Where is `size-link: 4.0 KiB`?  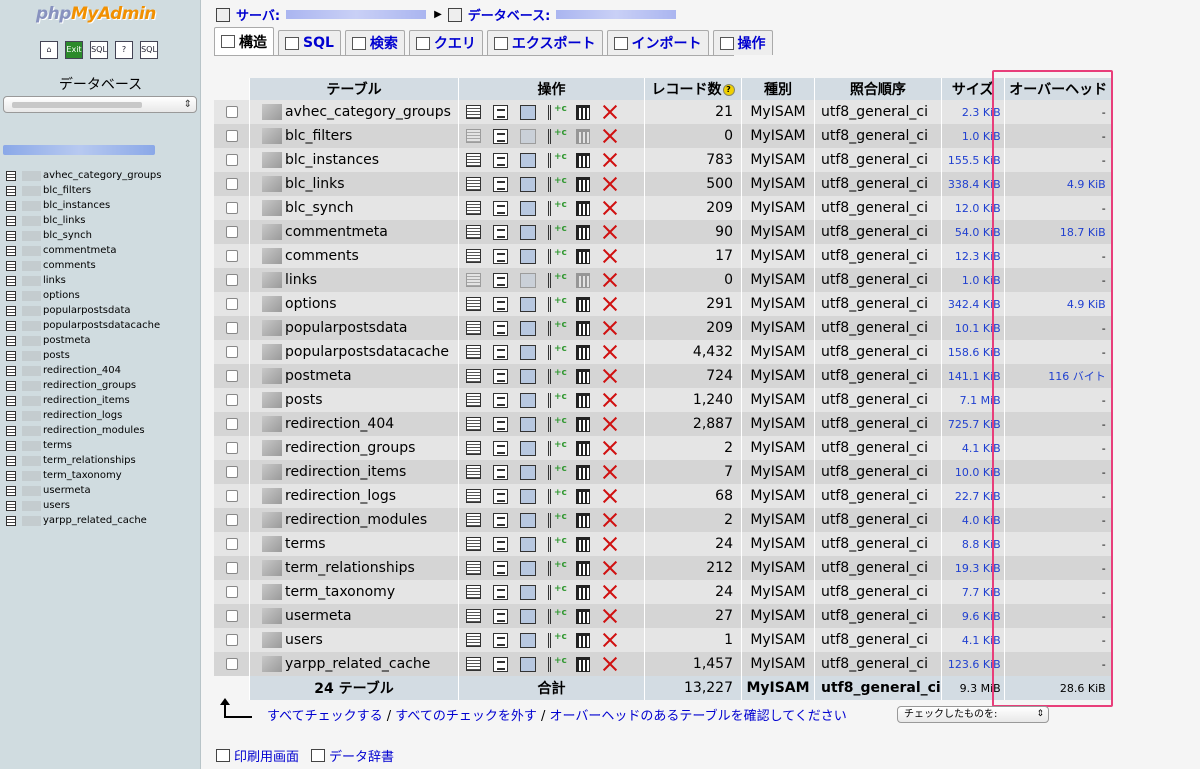
size-link: 4.0 KiB is located at coordinates (981, 520).